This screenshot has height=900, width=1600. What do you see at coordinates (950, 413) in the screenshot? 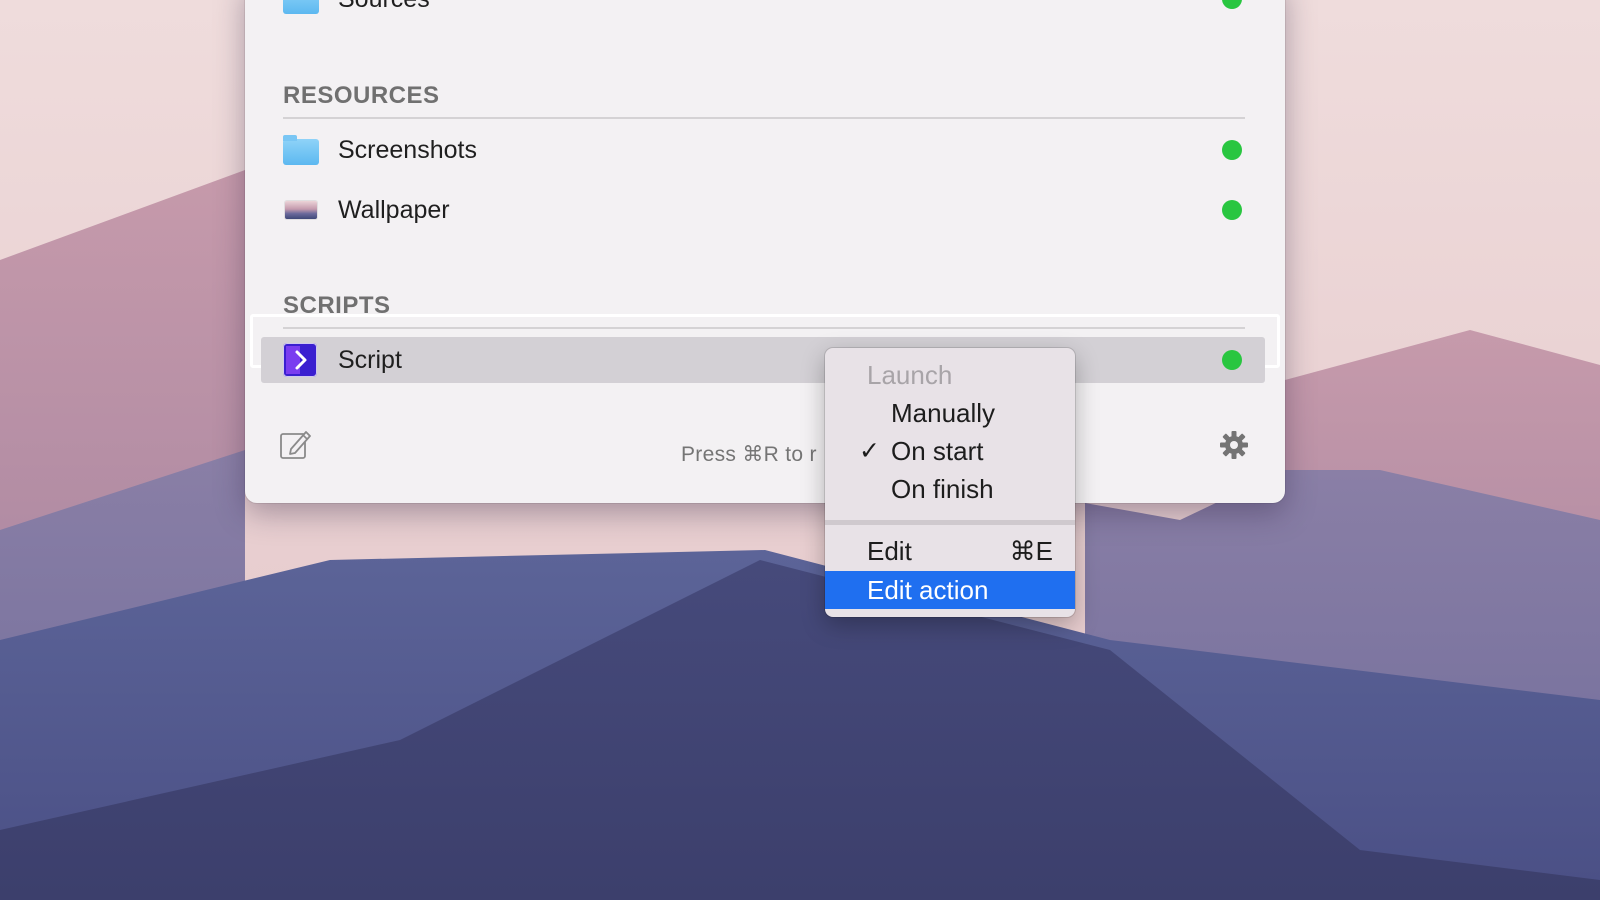
I see `menu-item-manually: Manually` at bounding box center [950, 413].